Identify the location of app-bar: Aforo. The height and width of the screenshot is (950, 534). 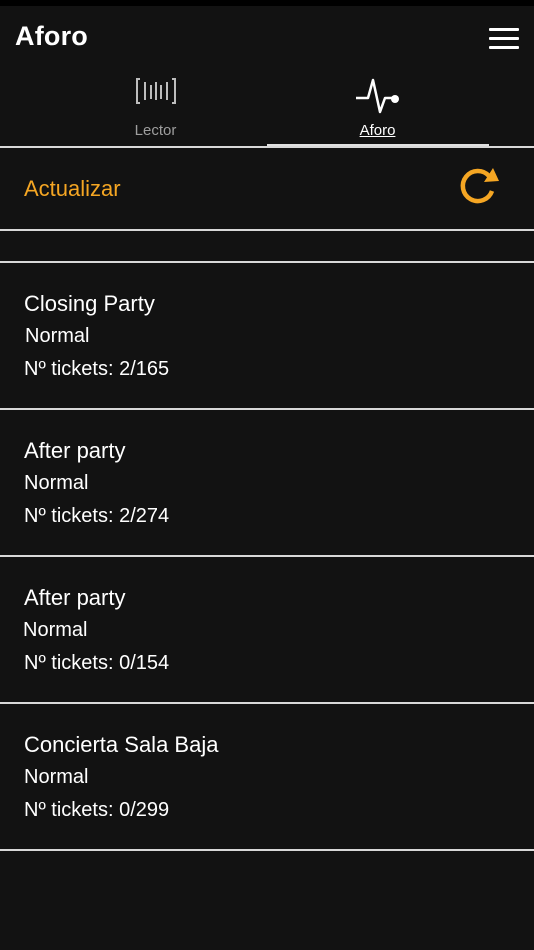
(267, 37).